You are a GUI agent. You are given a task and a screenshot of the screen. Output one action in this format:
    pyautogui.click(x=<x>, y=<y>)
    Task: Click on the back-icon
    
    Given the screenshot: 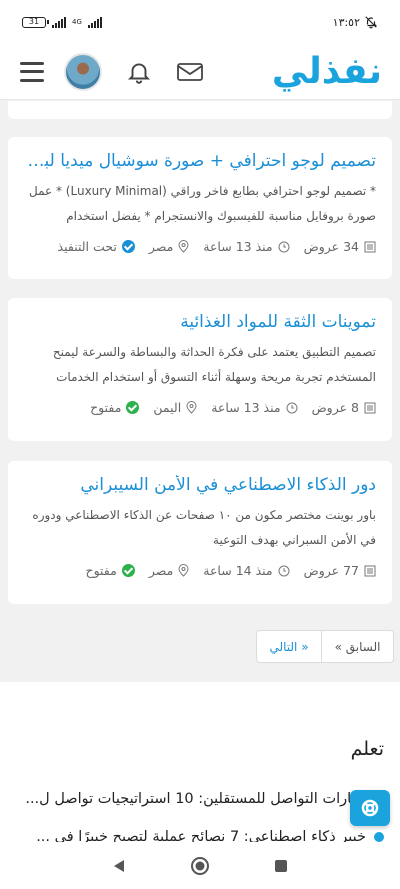 What is the action you would take?
    pyautogui.click(x=119, y=866)
    